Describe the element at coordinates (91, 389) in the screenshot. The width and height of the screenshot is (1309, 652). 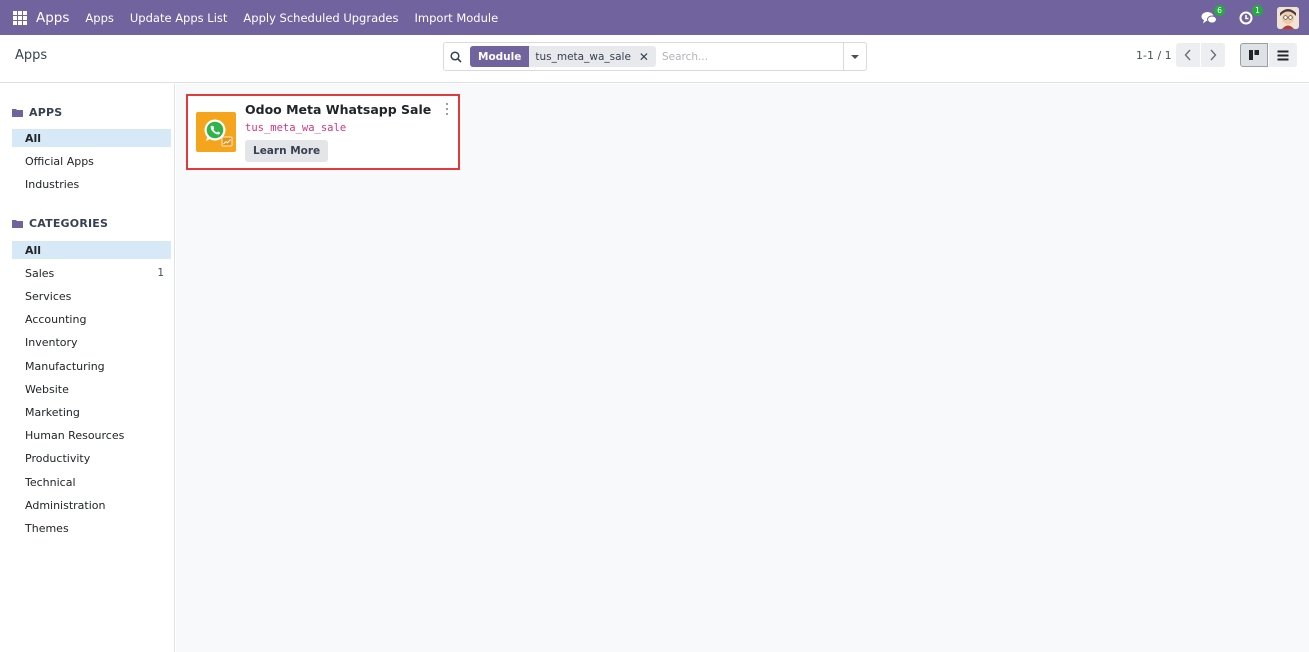
I see `sidebar-item-website: Website` at that location.